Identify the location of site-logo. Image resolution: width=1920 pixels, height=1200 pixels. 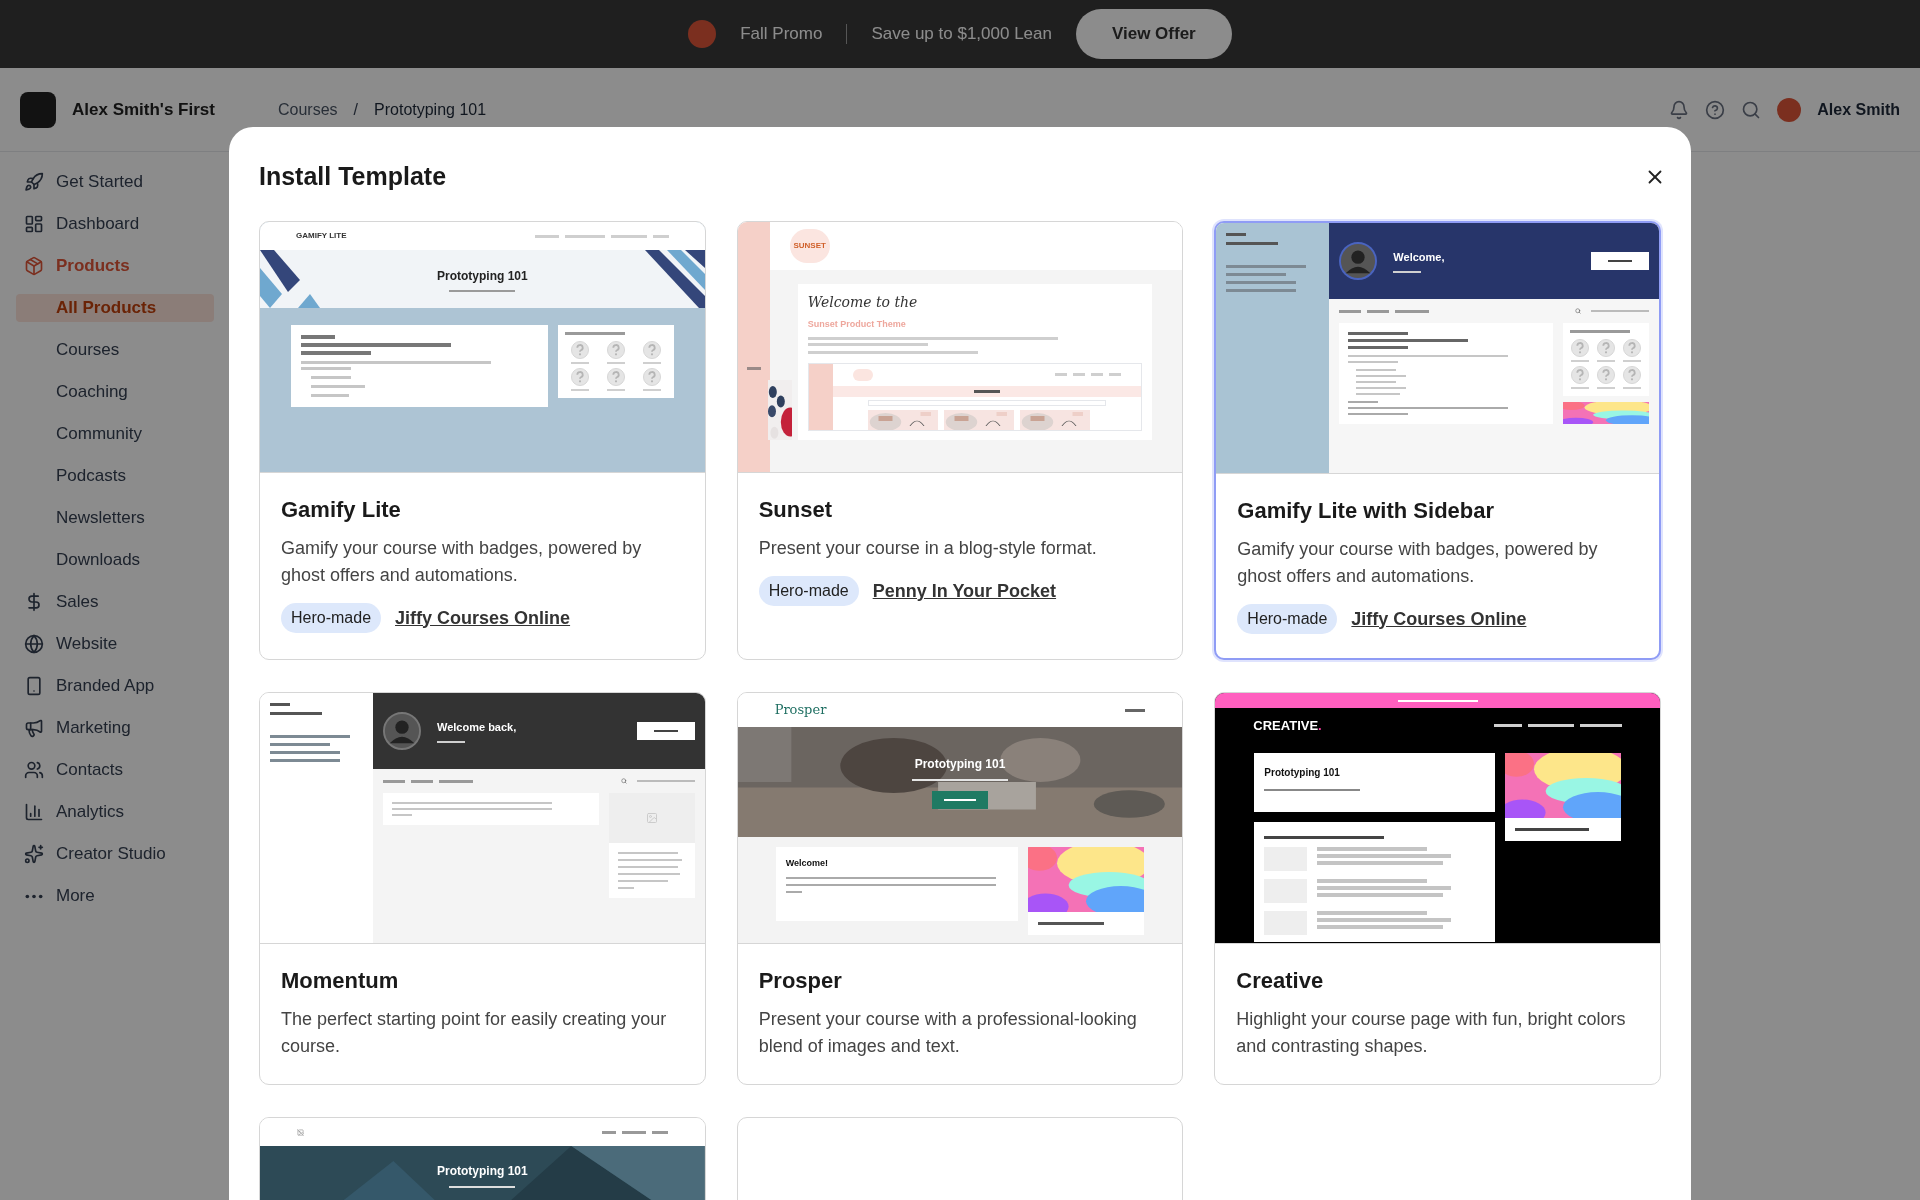
(38, 109).